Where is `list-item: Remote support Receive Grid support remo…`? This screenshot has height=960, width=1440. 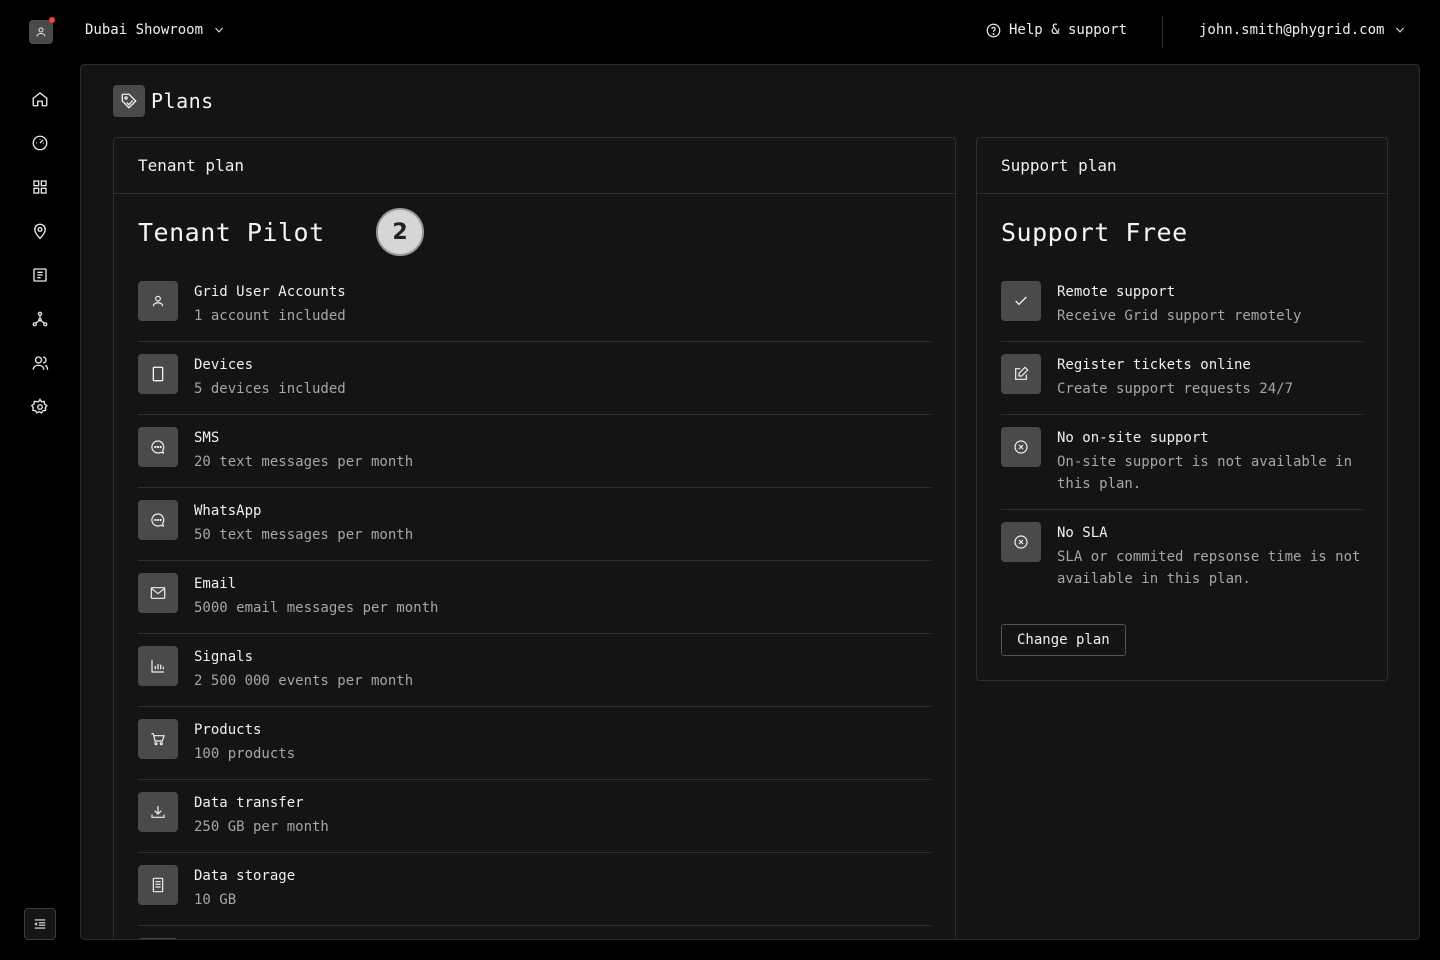
list-item: Remote support Receive Grid support remo… is located at coordinates (1182, 311).